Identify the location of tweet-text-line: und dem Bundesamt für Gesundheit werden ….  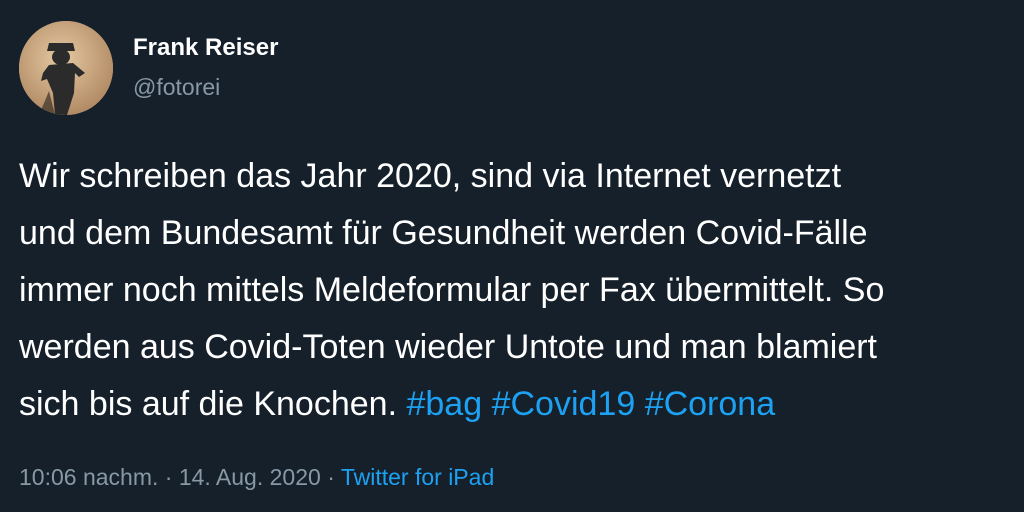
(443, 233).